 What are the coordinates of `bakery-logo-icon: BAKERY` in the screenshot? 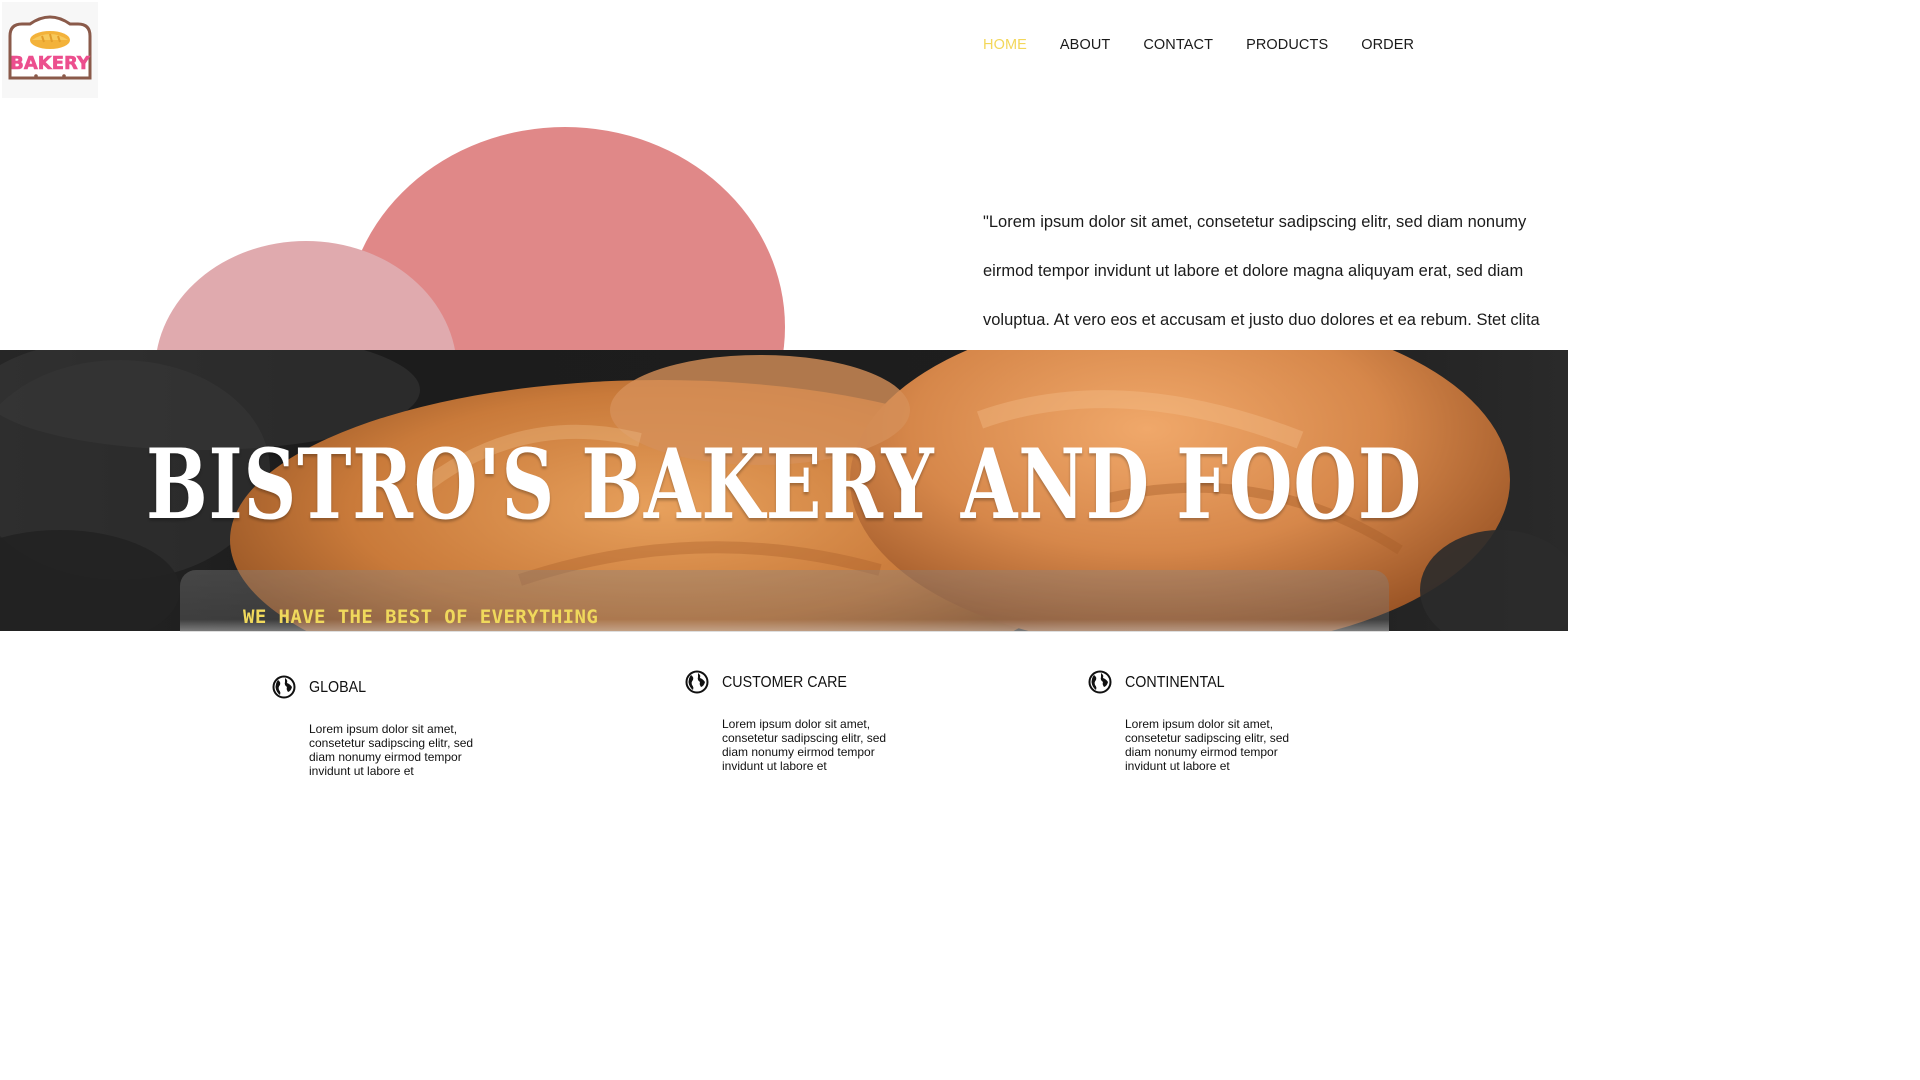 It's located at (50, 50).